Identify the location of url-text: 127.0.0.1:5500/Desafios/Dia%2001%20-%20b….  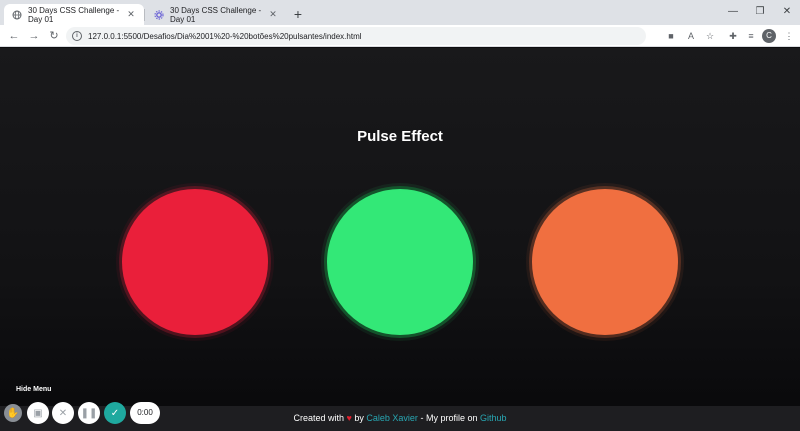
(225, 36).